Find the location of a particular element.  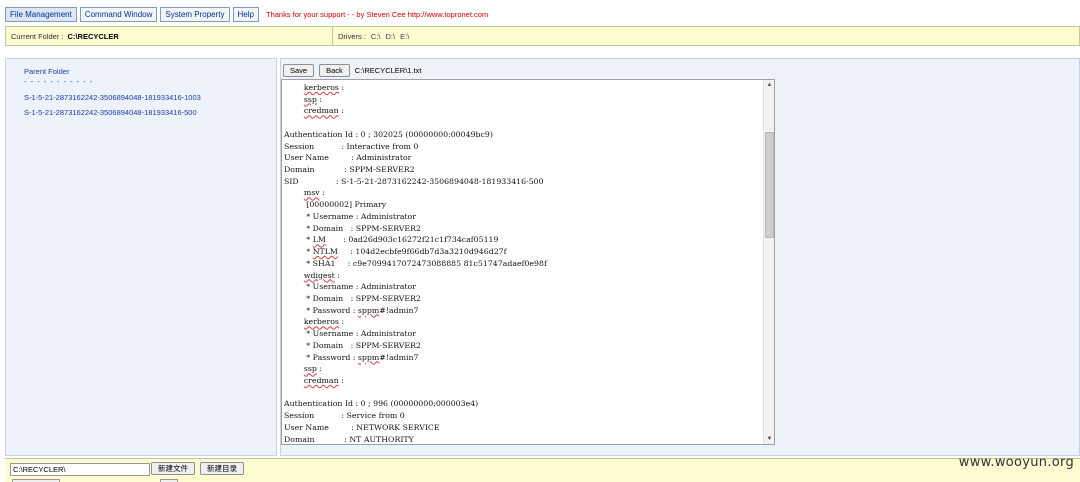

current-folder: Current Folder : C:\RECYCLER is located at coordinates (169, 36).